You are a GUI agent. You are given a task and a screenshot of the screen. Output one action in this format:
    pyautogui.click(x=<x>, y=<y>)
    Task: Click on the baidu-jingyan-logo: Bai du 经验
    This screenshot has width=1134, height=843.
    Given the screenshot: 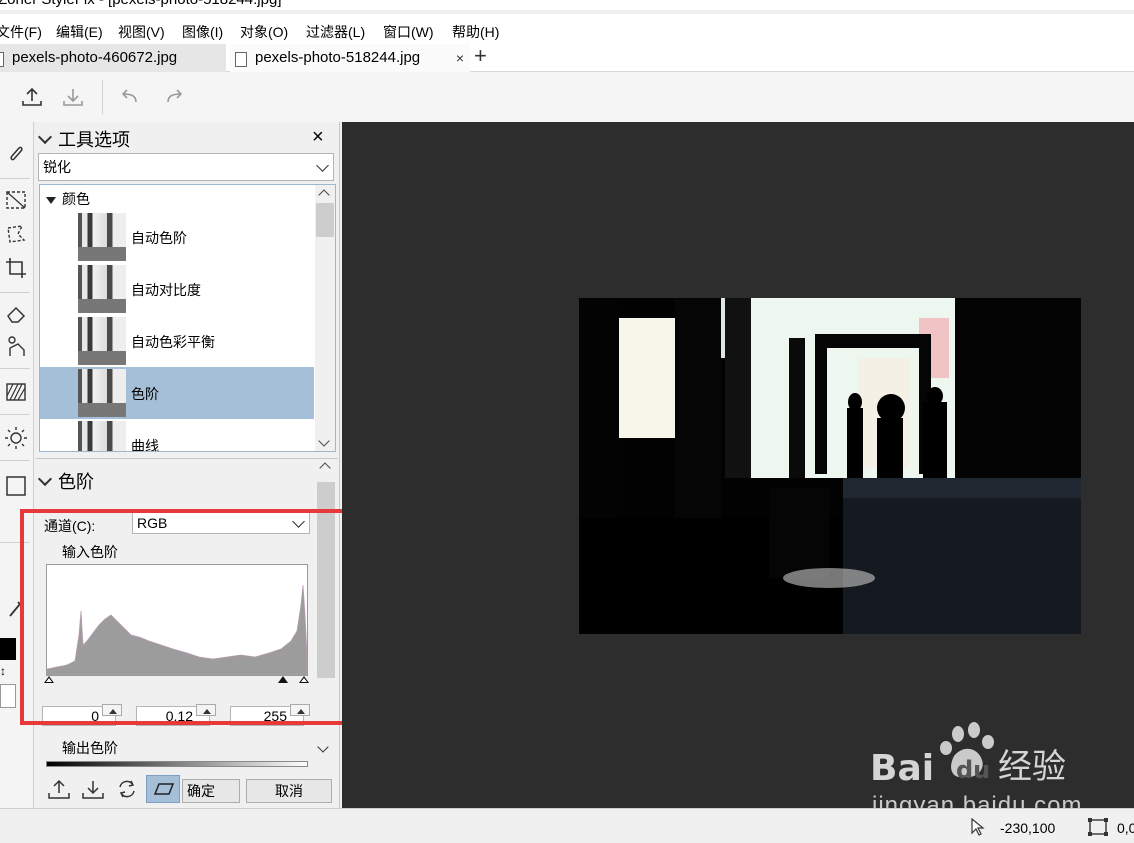 What is the action you would take?
    pyautogui.click(x=968, y=755)
    